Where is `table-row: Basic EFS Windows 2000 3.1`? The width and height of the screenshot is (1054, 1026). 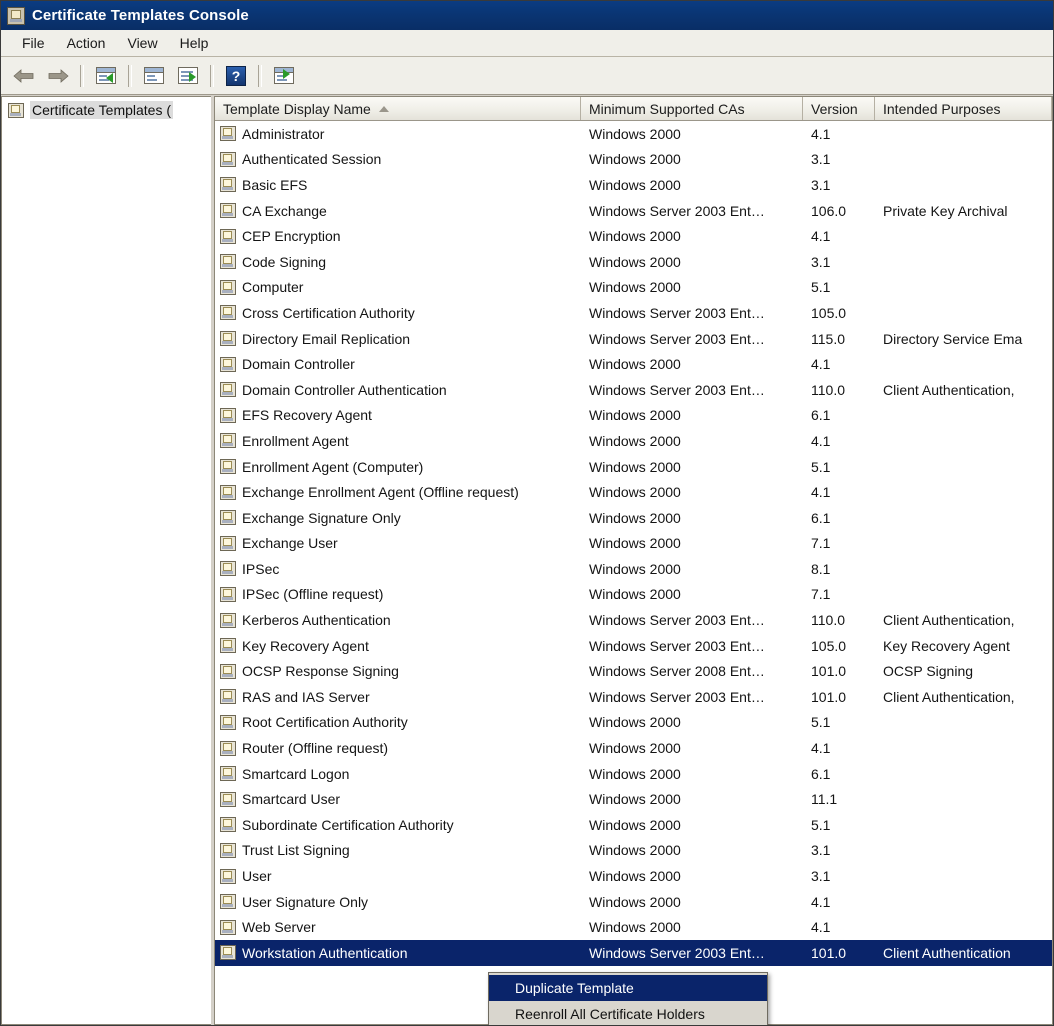
table-row: Basic EFS Windows 2000 3.1 is located at coordinates (633, 185).